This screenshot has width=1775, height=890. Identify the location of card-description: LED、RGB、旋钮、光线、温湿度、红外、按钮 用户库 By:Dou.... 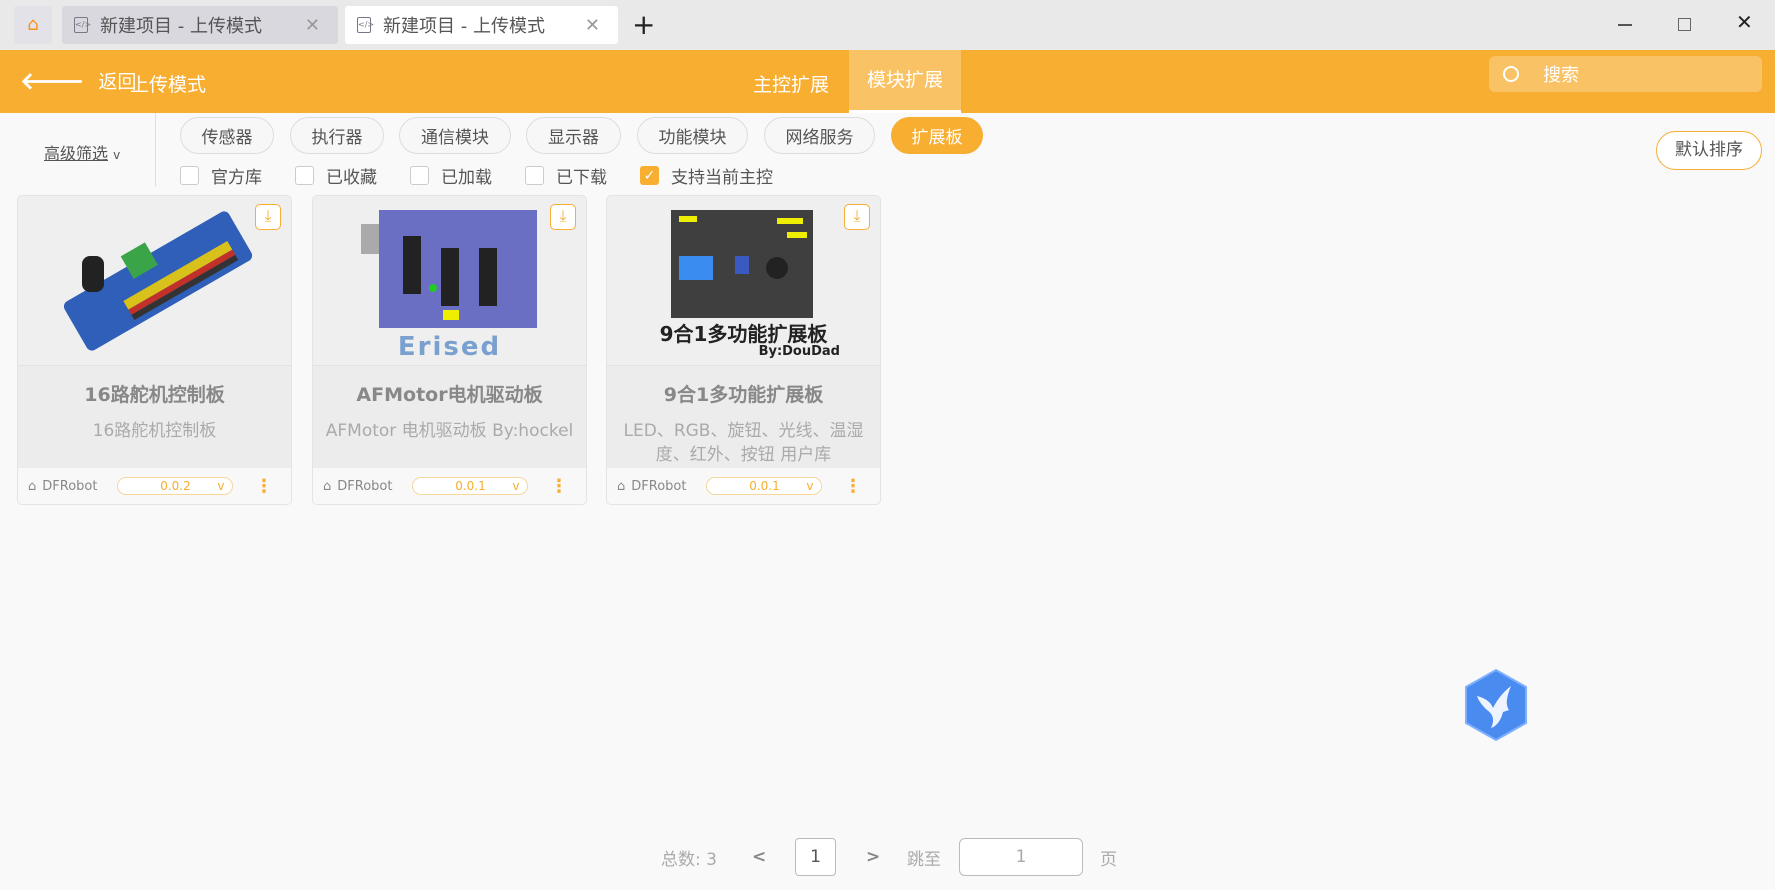
(743, 443).